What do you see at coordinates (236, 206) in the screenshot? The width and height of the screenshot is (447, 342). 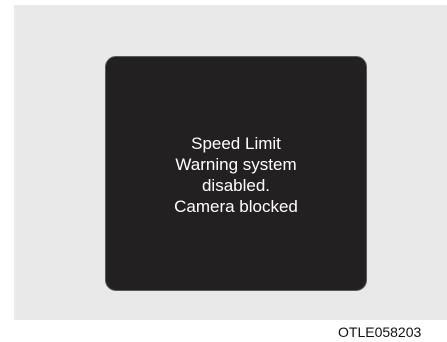 I see `warning-message-line-4: Camera blocked` at bounding box center [236, 206].